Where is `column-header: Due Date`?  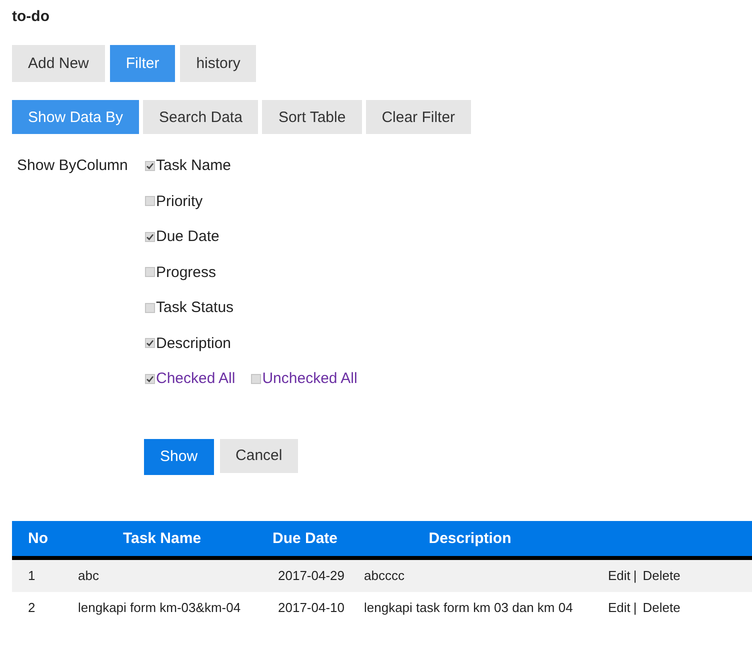
column-header: Due Date is located at coordinates (305, 538).